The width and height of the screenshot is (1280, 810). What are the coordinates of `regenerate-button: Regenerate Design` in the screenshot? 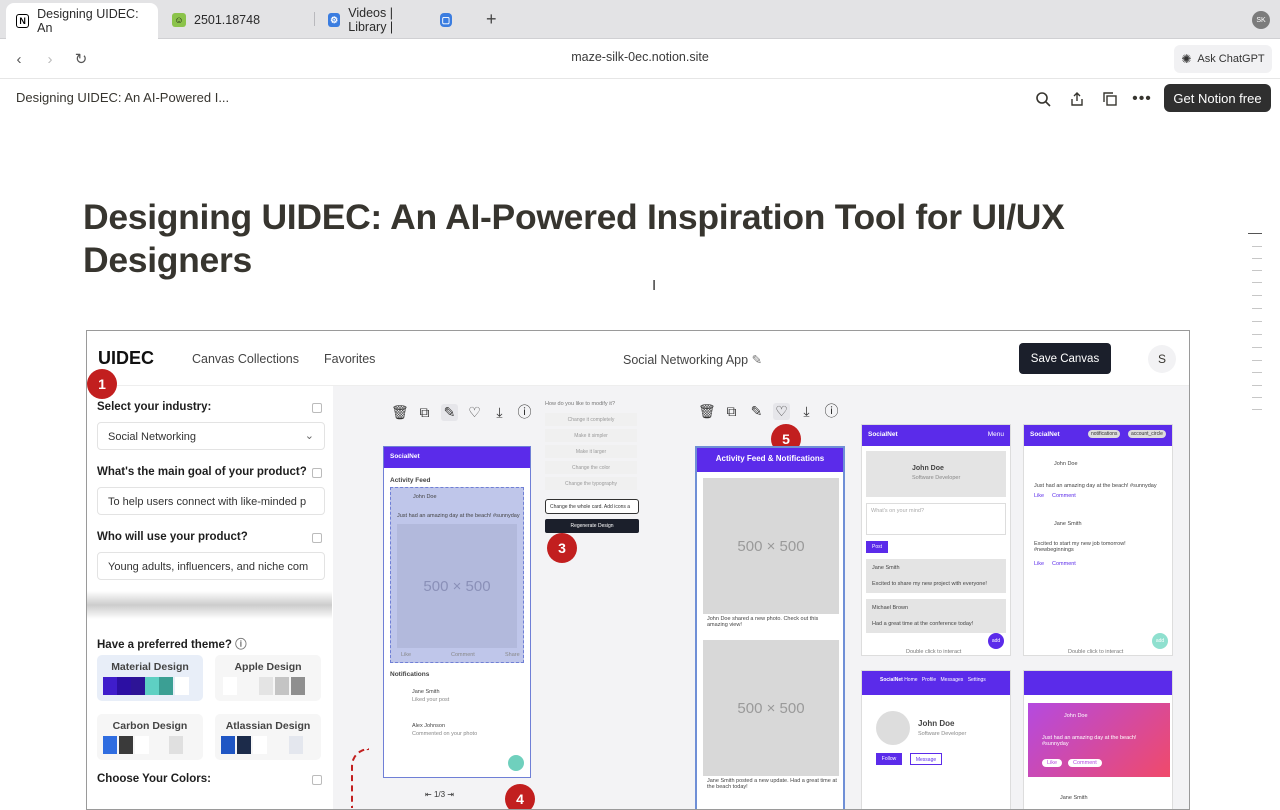 It's located at (592, 526).